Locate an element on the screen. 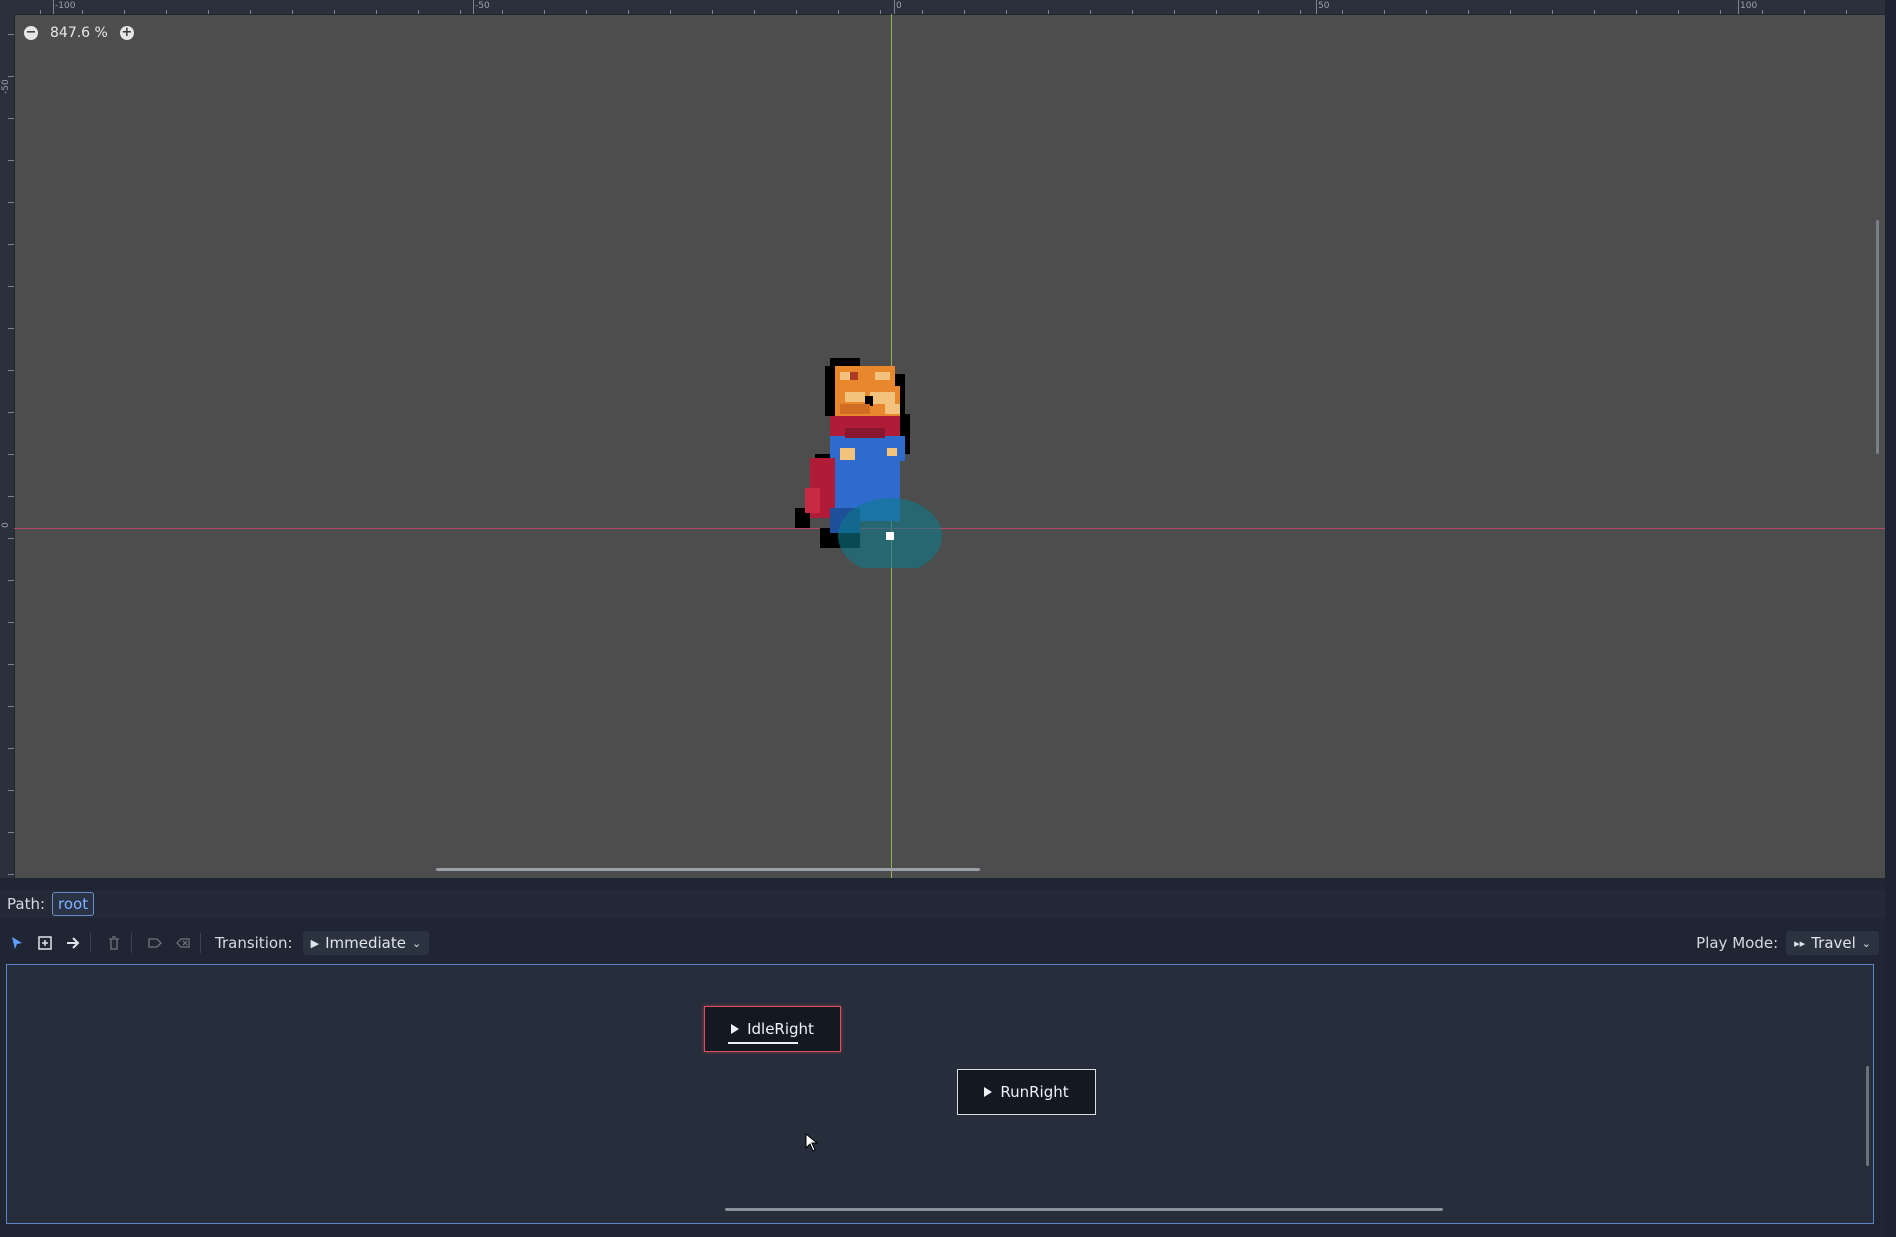  play-mode-label: Play Mode: is located at coordinates (1737, 943).